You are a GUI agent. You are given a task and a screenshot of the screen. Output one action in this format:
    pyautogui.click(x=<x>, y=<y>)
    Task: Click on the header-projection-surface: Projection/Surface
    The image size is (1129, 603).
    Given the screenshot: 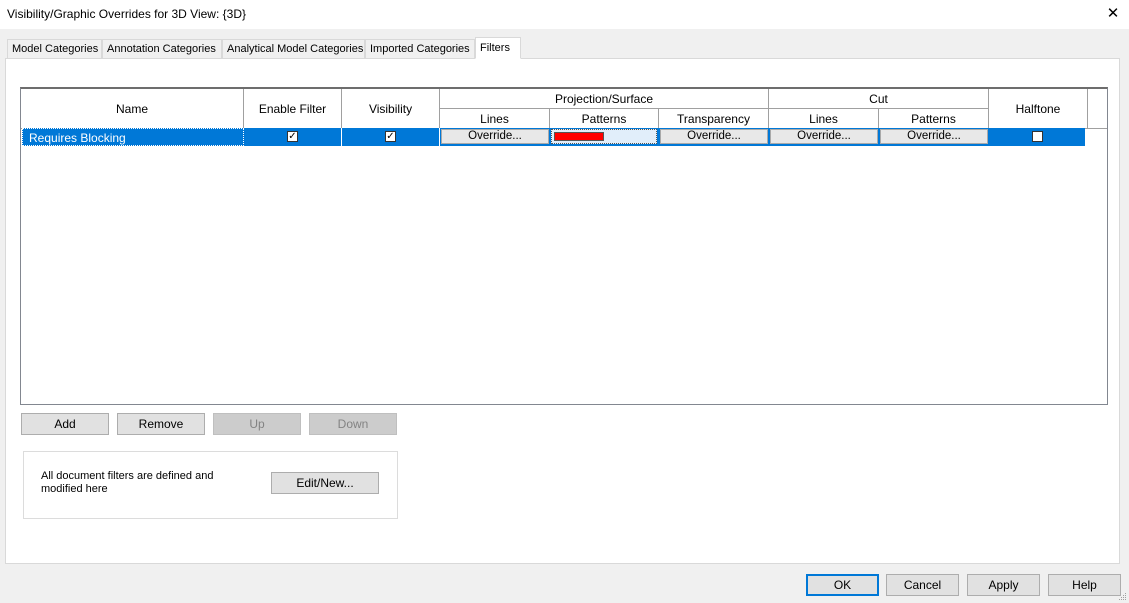 What is the action you would take?
    pyautogui.click(x=604, y=99)
    